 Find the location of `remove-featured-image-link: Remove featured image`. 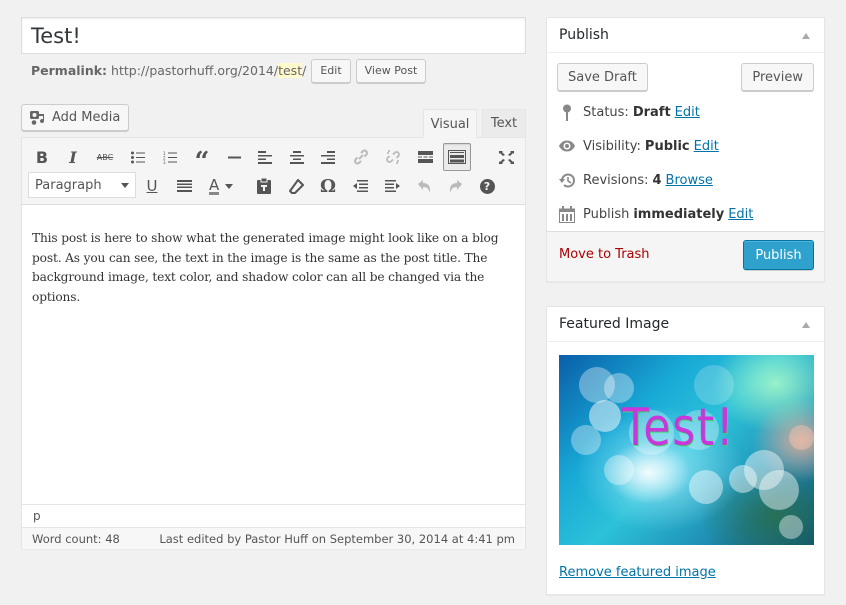

remove-featured-image-link: Remove featured image is located at coordinates (637, 572).